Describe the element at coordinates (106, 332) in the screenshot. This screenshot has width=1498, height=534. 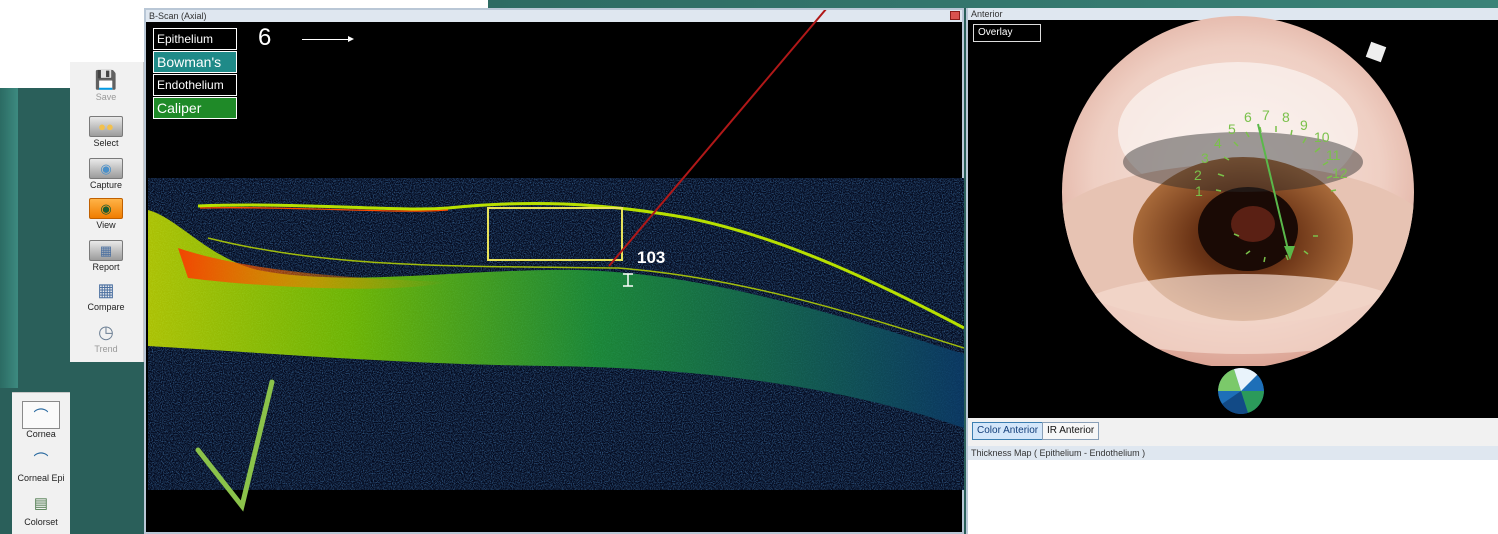
I see `clock-icon: ◷` at that location.